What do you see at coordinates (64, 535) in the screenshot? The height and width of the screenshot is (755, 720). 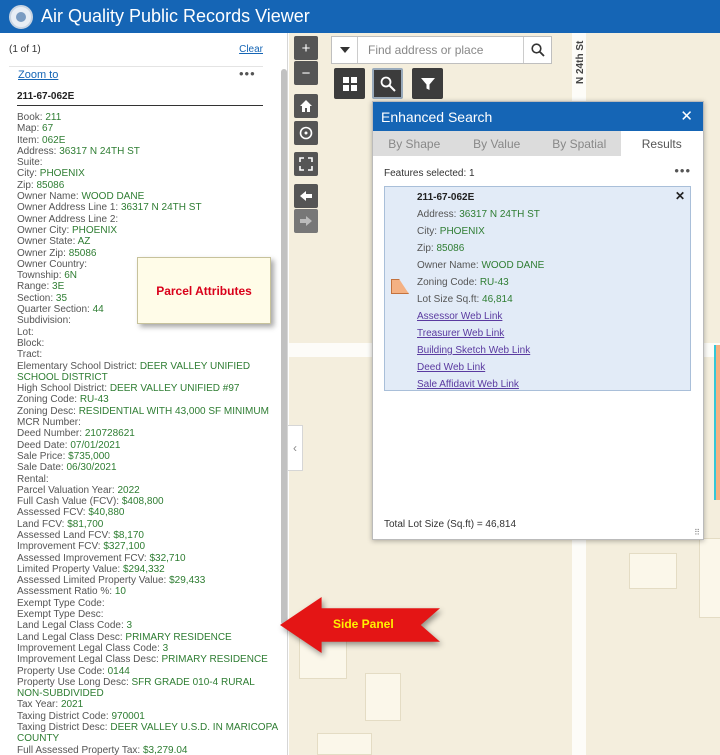 I see `attribute-label: Assessed Land FCV:` at bounding box center [64, 535].